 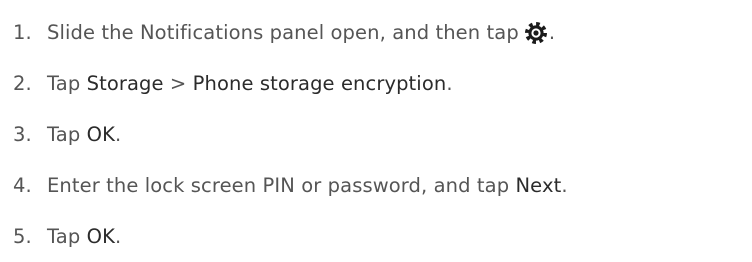 I want to click on step-number: 1., so click(x=22, y=32).